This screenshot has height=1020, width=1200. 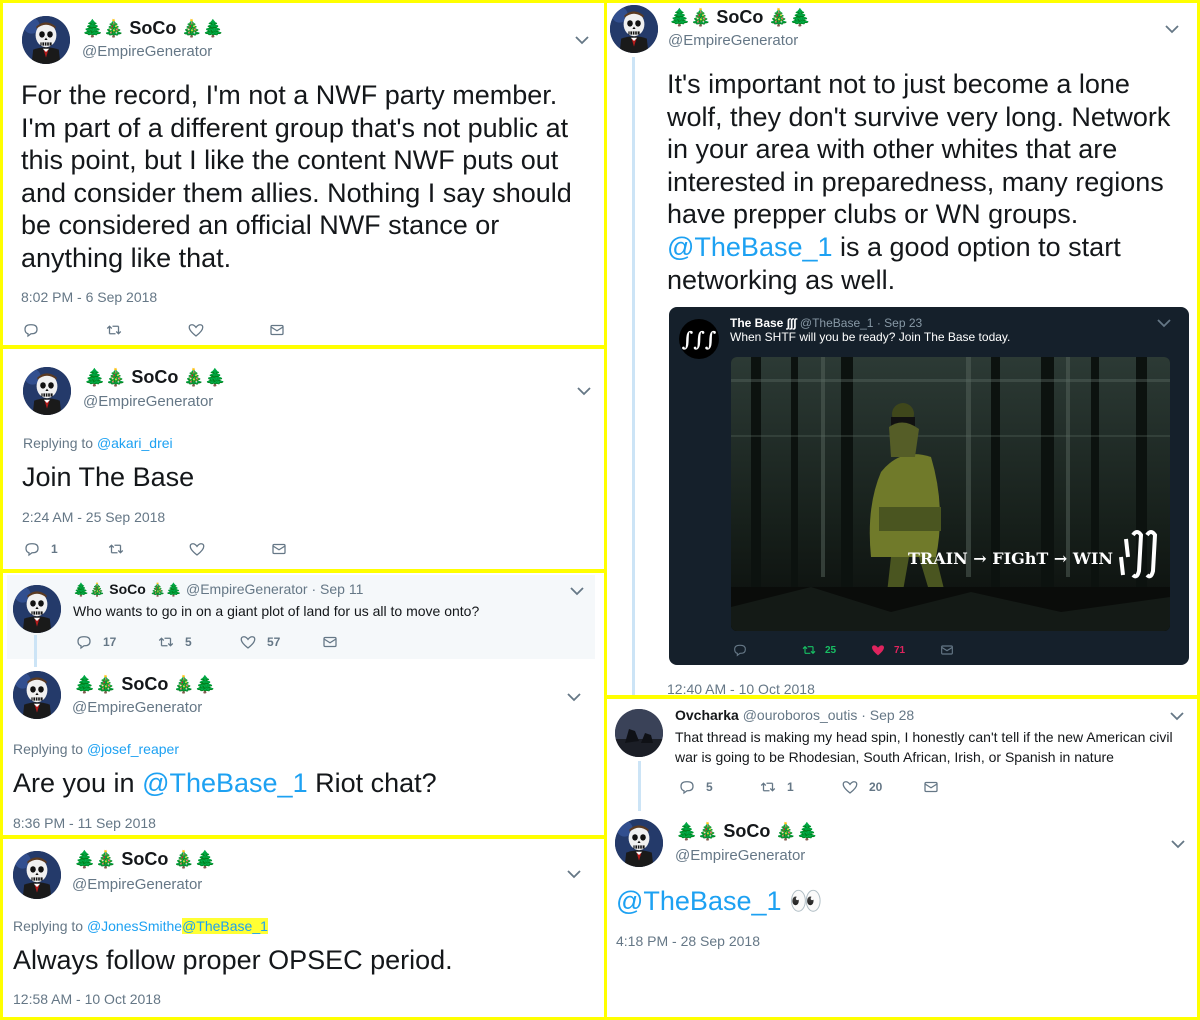 I want to click on retweet-button: 1, so click(x=776, y=787).